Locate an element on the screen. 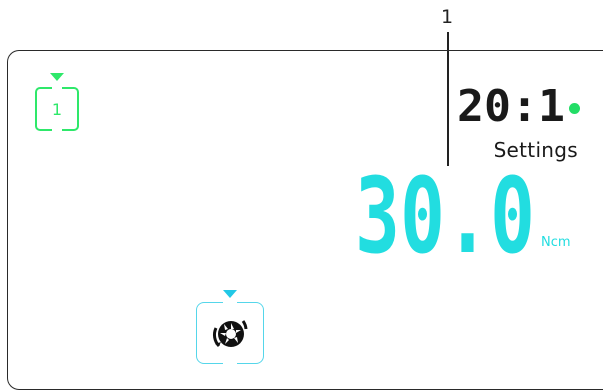 This screenshot has height=392, width=603. callout-number: 1 is located at coordinates (447, 17).